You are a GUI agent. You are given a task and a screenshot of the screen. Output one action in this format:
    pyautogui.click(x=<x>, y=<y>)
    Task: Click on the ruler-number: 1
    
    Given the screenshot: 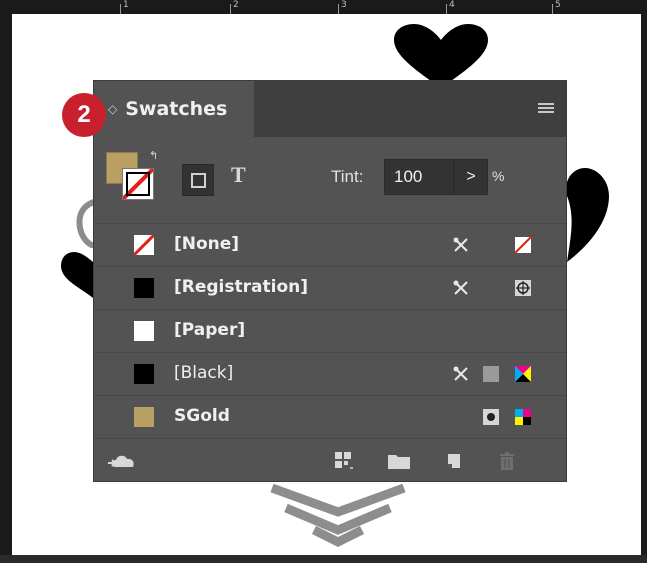 What is the action you would take?
    pyautogui.click(x=126, y=5)
    